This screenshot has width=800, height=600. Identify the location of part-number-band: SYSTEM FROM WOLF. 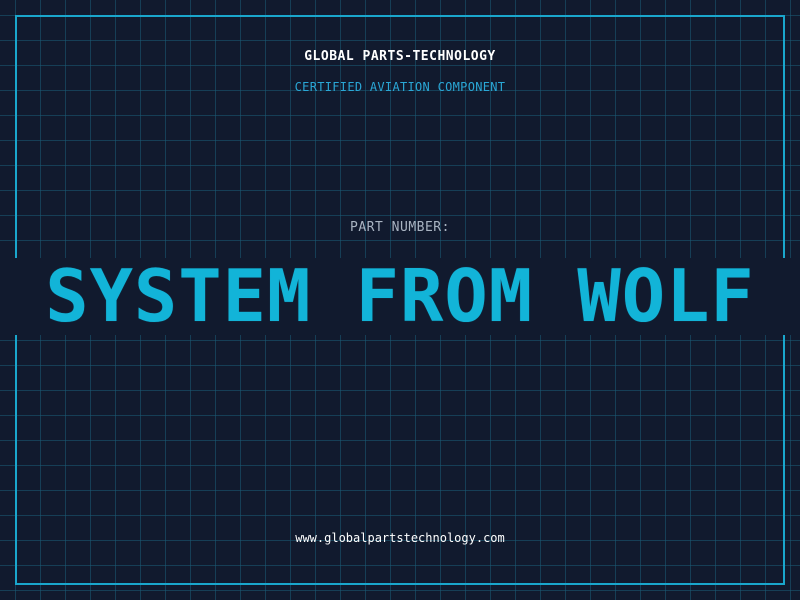
(400, 296).